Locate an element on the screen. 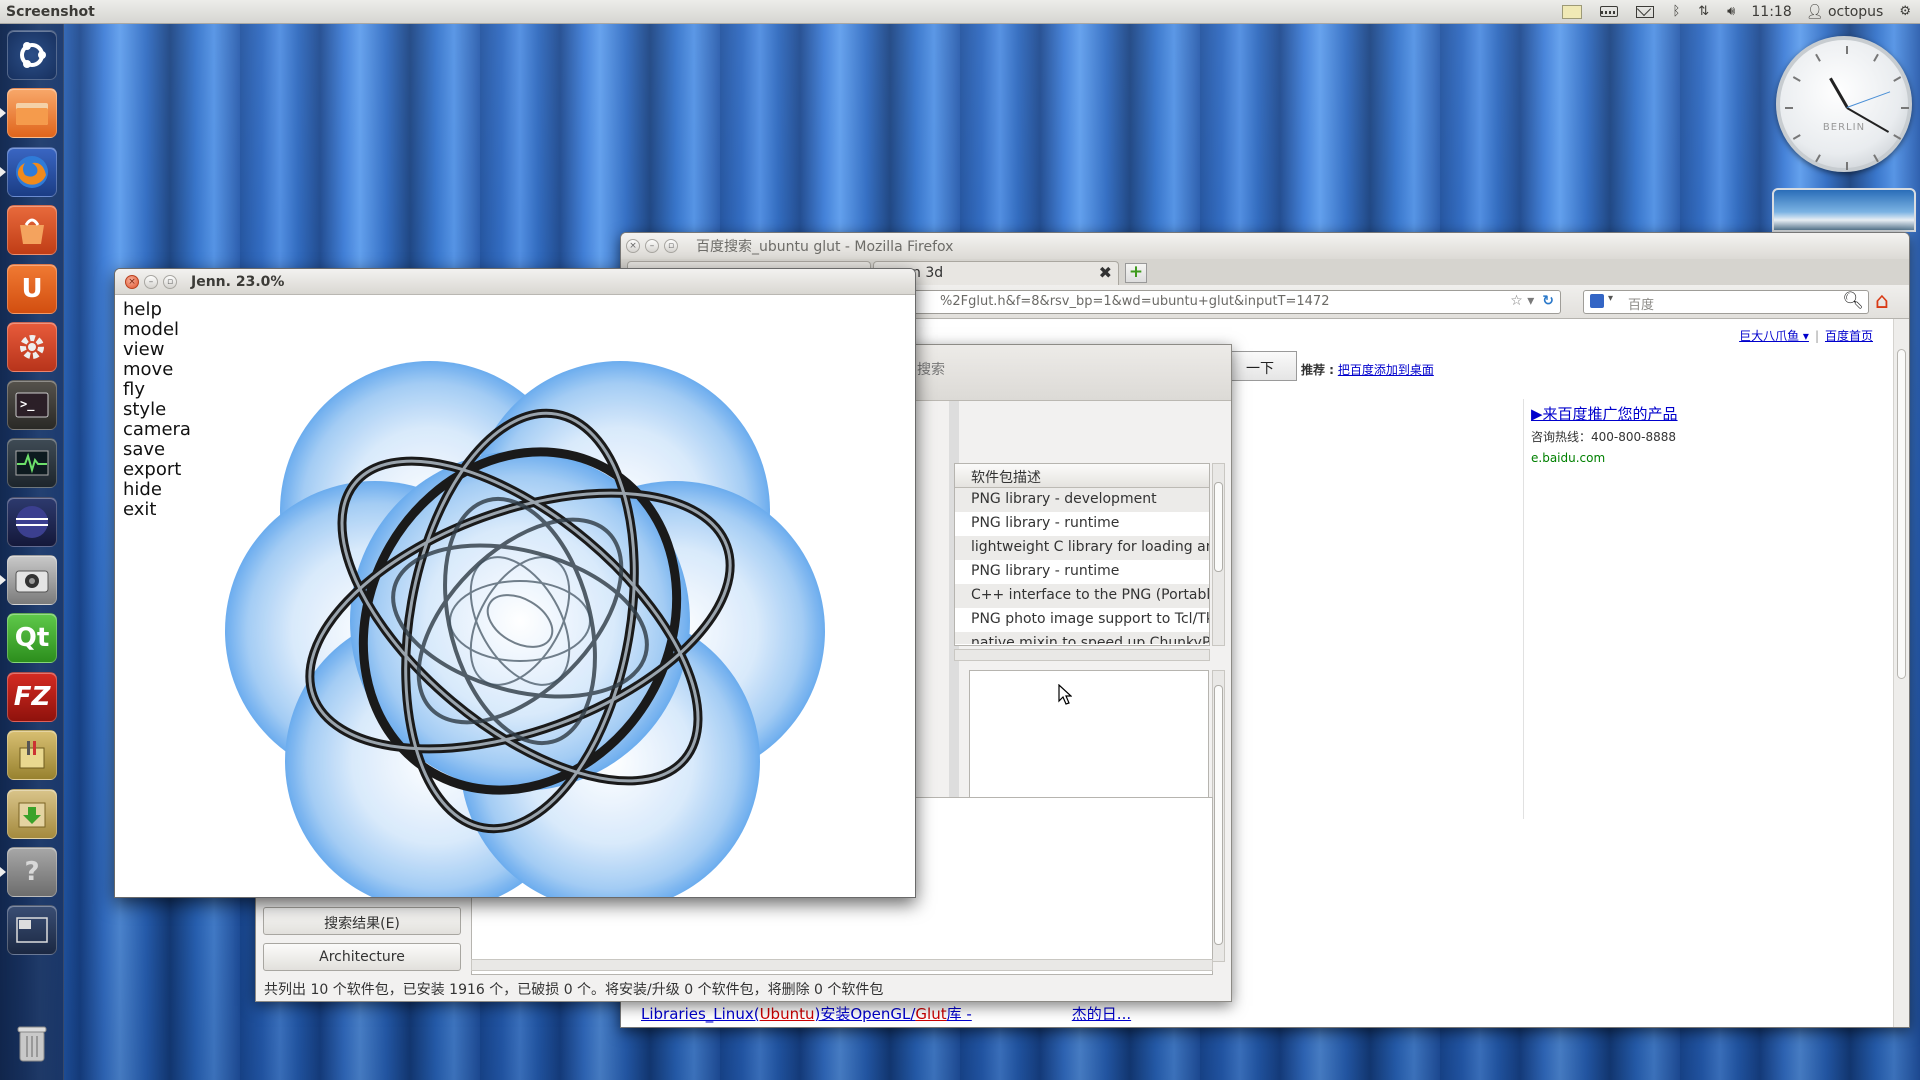 The height and width of the screenshot is (1080, 1920). table-row: lightweight C library for loading an is located at coordinates (1082, 548).